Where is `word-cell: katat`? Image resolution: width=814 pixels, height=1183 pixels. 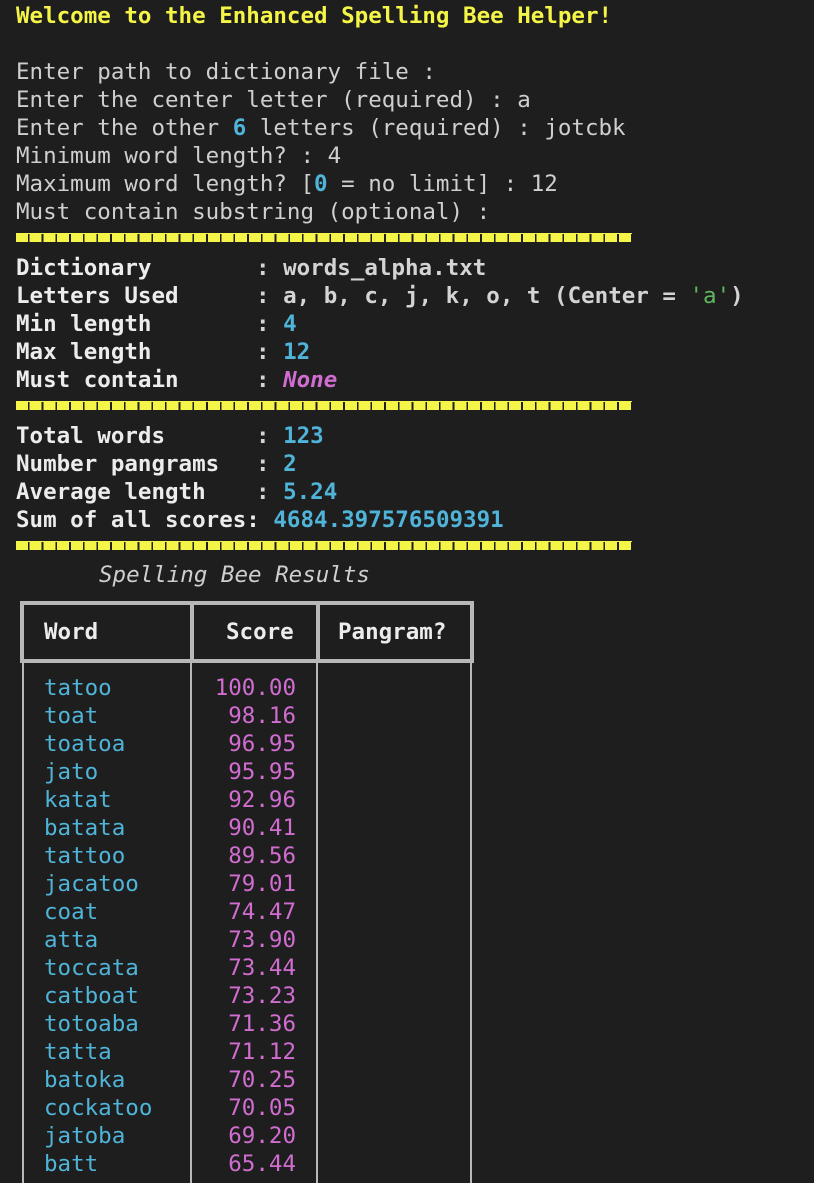 word-cell: katat is located at coordinates (78, 800).